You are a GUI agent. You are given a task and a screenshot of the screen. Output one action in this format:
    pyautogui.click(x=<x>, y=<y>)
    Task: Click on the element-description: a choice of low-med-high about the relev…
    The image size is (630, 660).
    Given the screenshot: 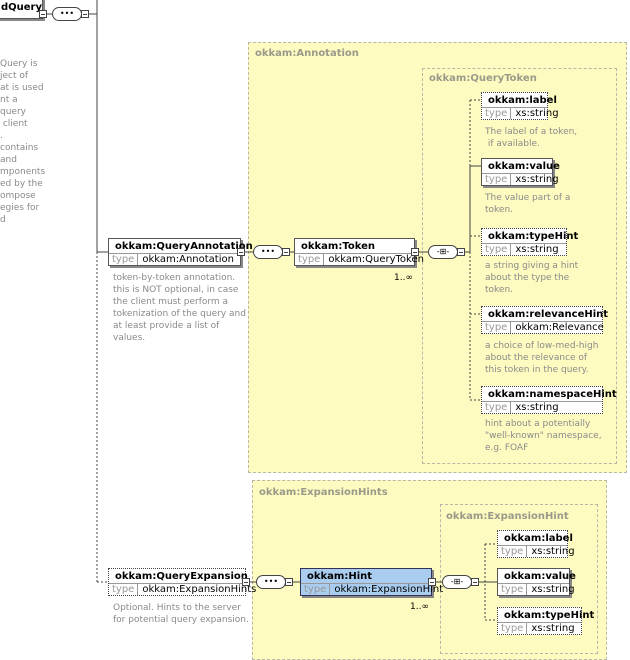 What is the action you would take?
    pyautogui.click(x=542, y=358)
    